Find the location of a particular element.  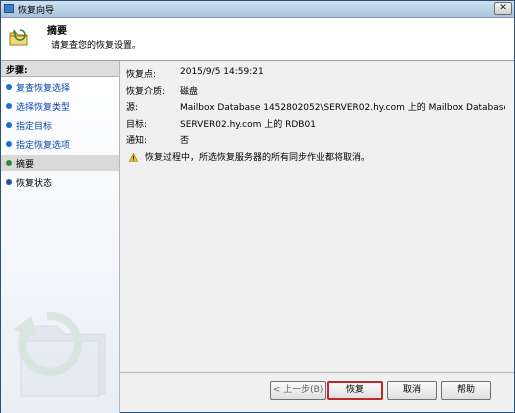

sidebar-item-summary: 摘要 is located at coordinates (60, 163).